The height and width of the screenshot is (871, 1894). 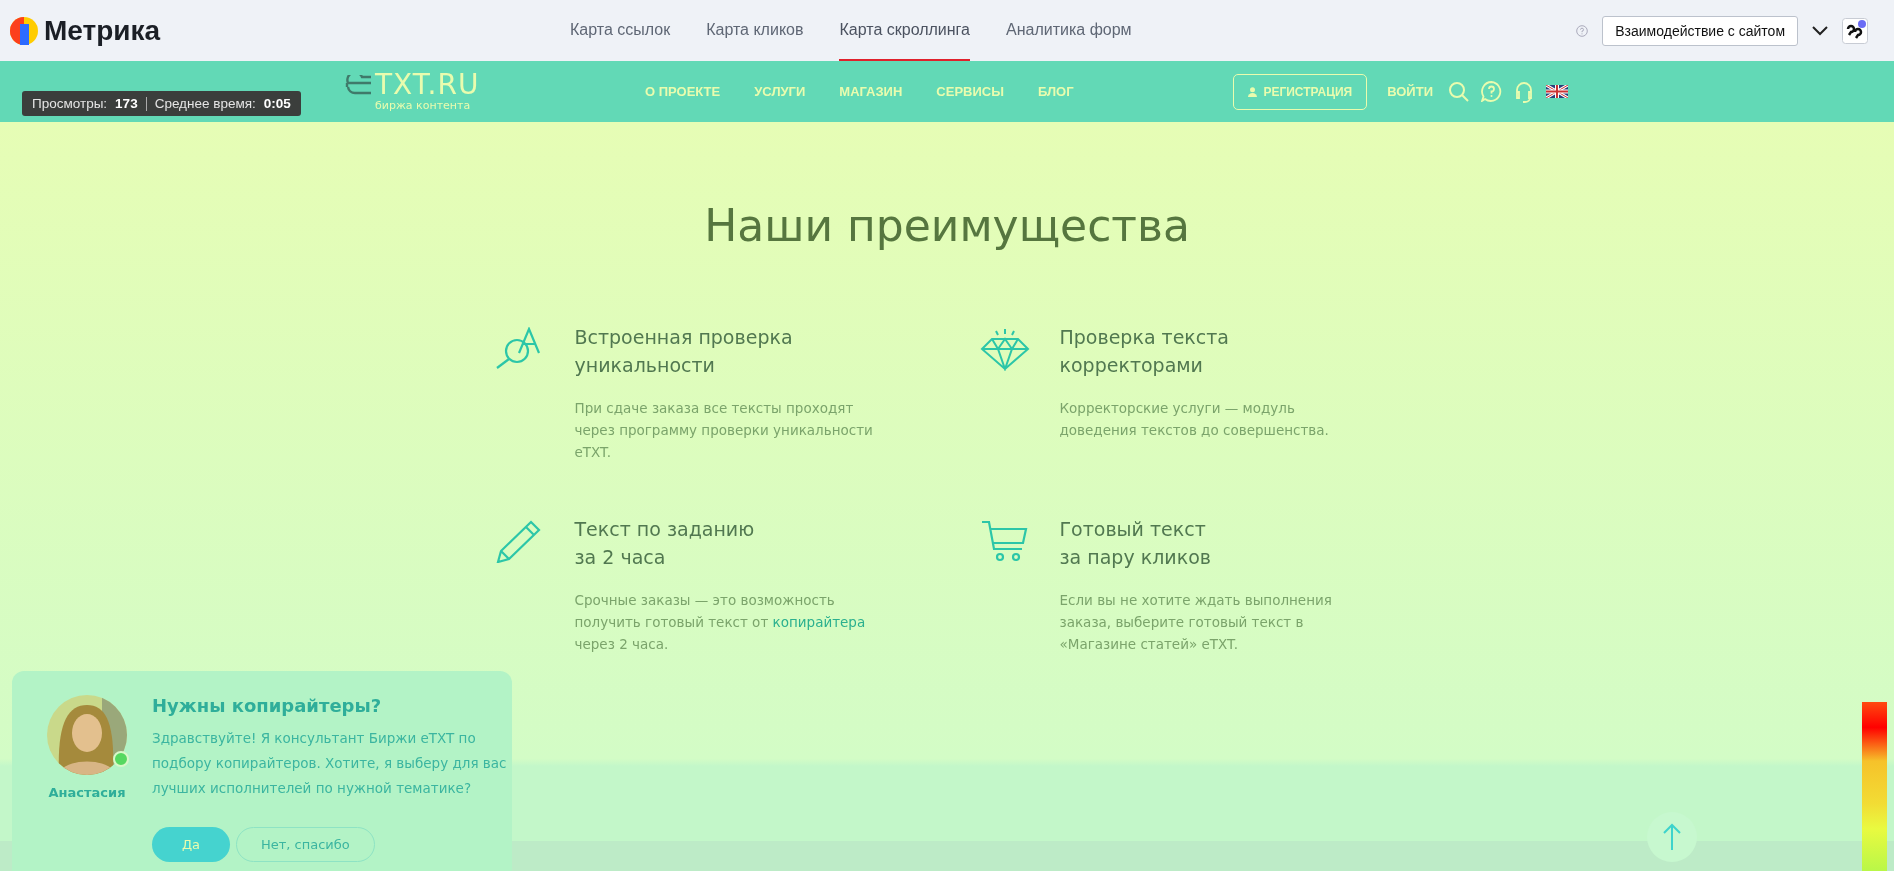 I want to click on chat-message: Здравствуйте! Я консультант Биржи eTXT по подбору копирайтеров. Хотите, я выберу для вас лучших исполнителей по нужной тематике?, so click(x=330, y=763).